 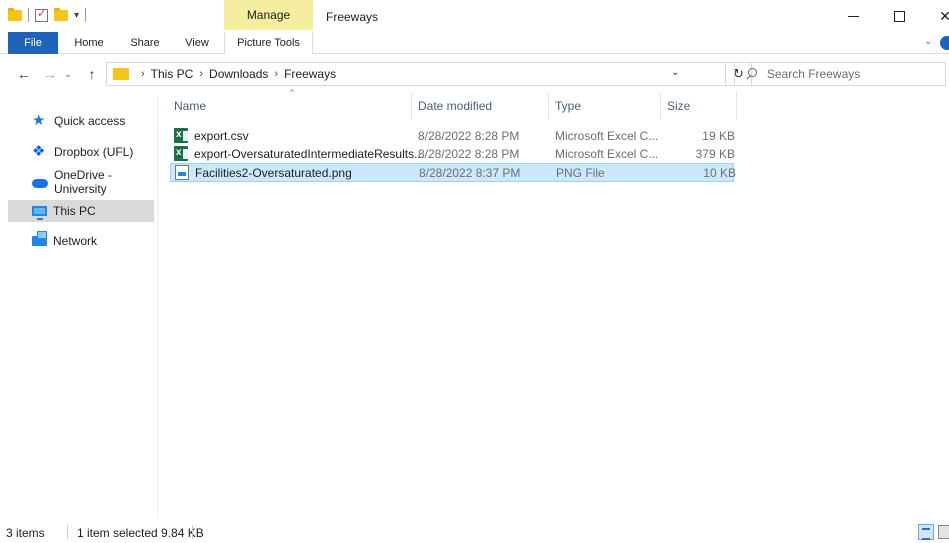 I want to click on selection-info: 1 item selected 9.84 KB, so click(x=140, y=533).